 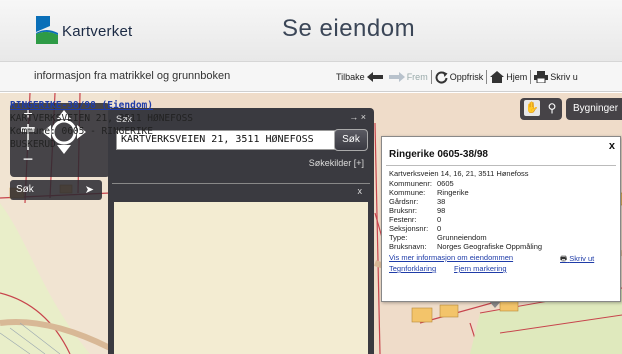 I want to click on print-button: Skriv u, so click(x=556, y=77).